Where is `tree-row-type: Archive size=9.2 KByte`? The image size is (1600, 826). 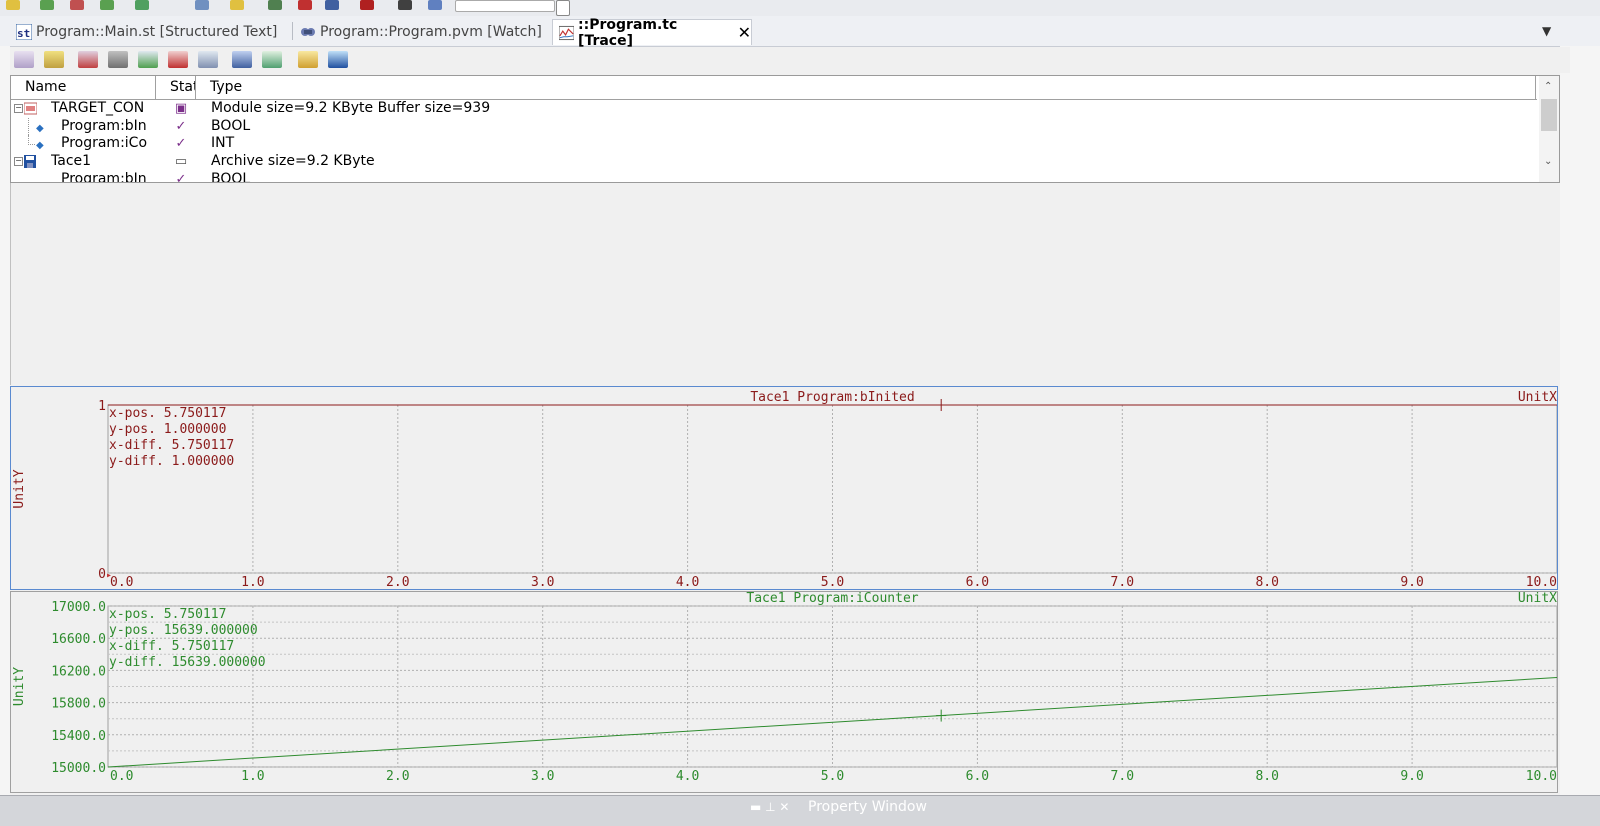 tree-row-type: Archive size=9.2 KByte is located at coordinates (293, 161).